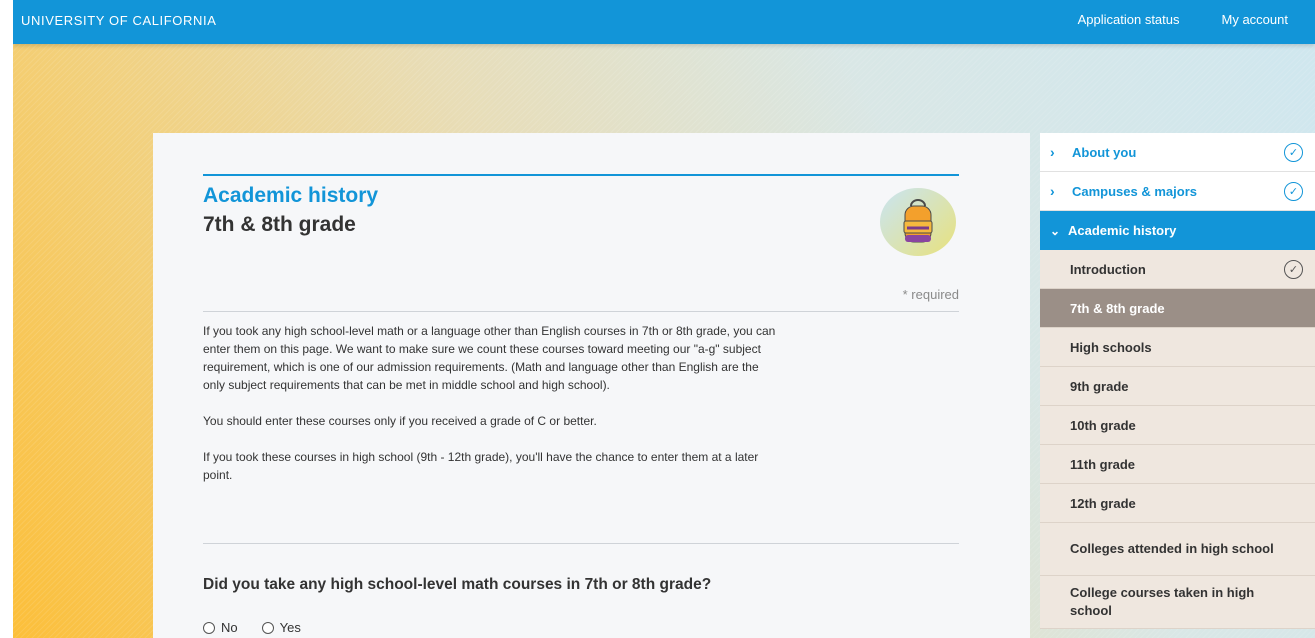 The image size is (1315, 638). I want to click on nav-introduction: Introduction ✓, so click(1177, 269).